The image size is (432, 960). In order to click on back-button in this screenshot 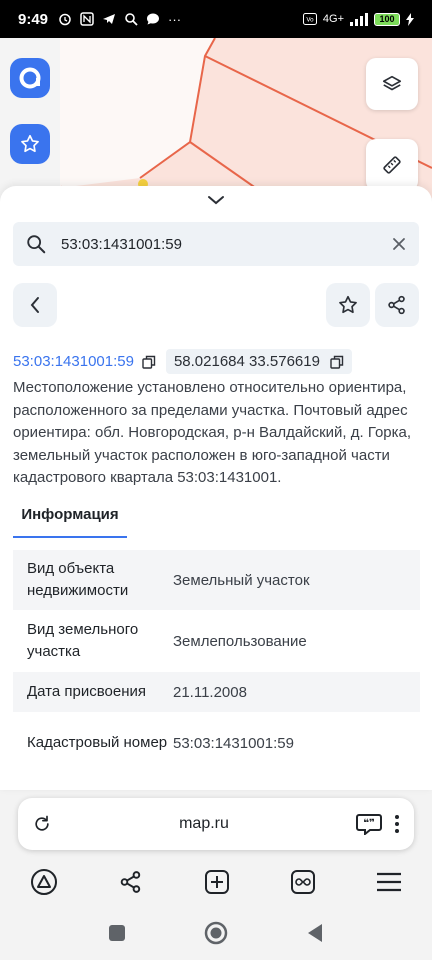, I will do `click(35, 305)`.